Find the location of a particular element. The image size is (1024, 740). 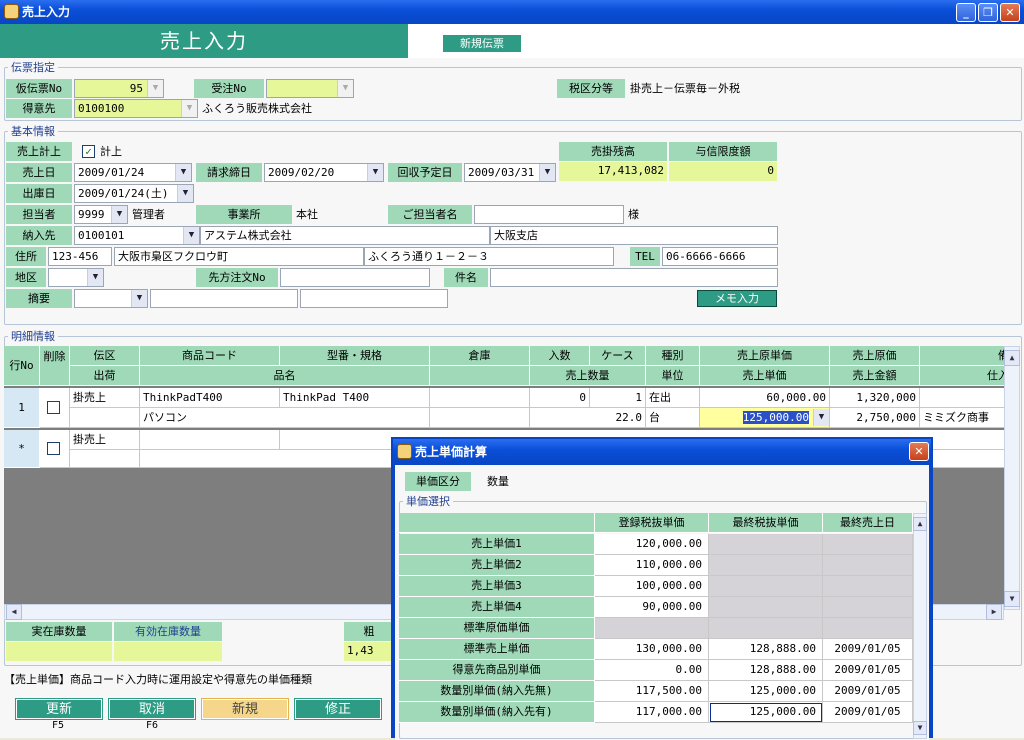

new-row-code is located at coordinates (210, 440).